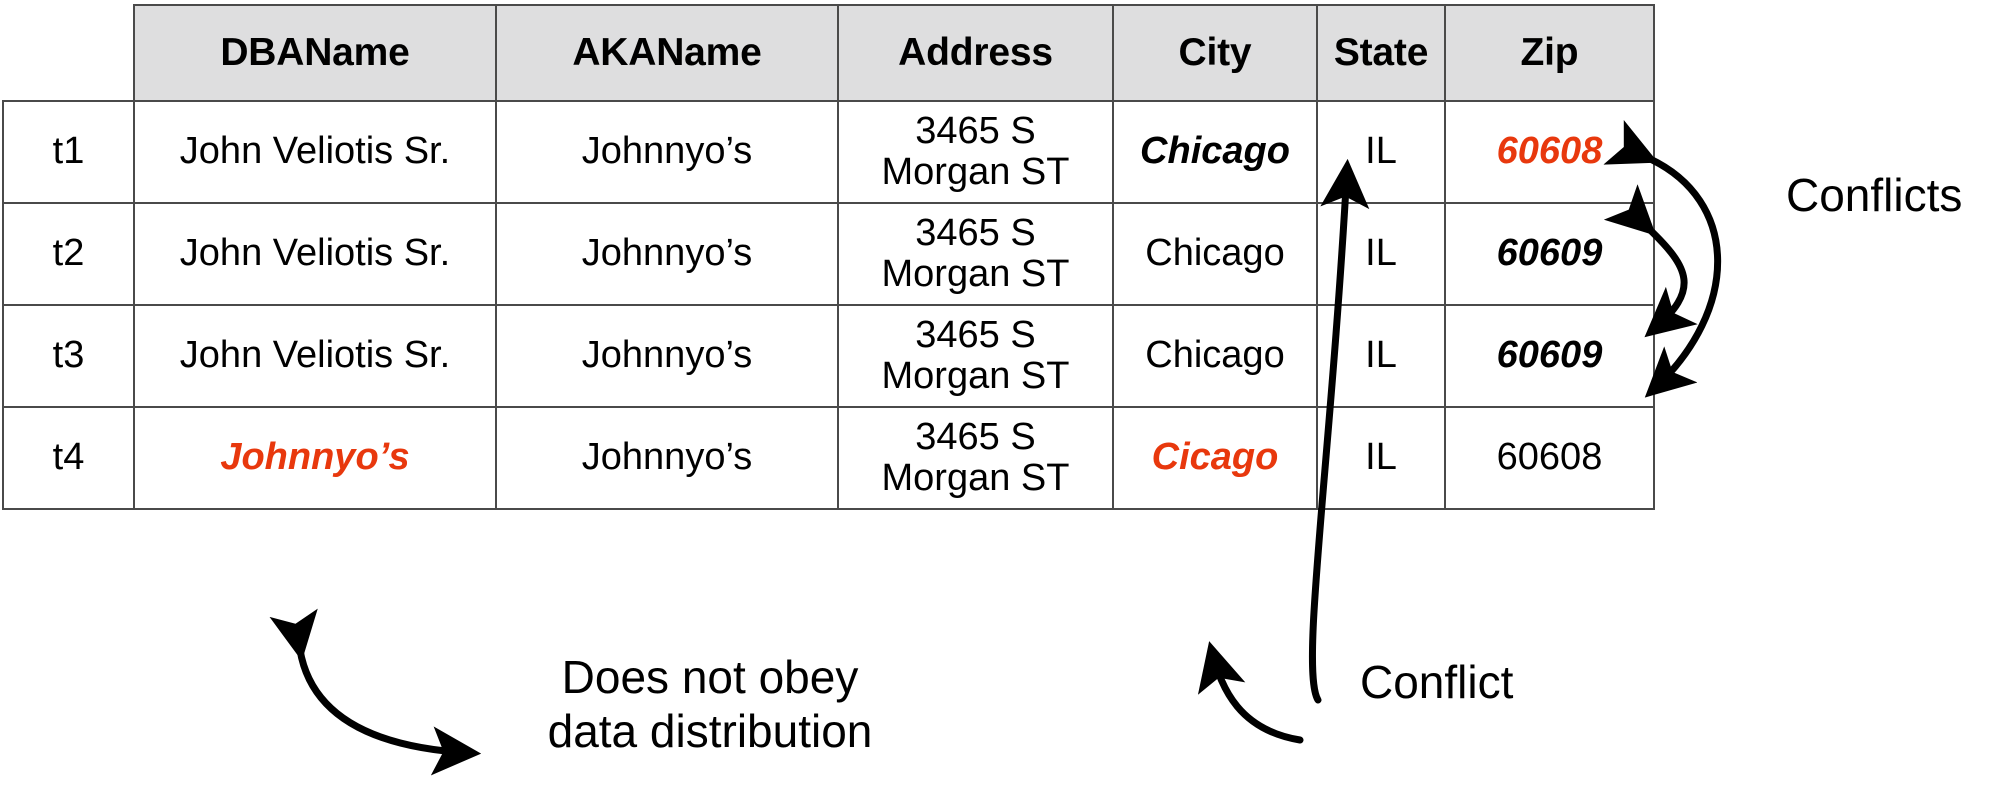 The width and height of the screenshot is (1991, 804). I want to click on highlighted-value-dbaname: Johnnyo’s, so click(315, 457).